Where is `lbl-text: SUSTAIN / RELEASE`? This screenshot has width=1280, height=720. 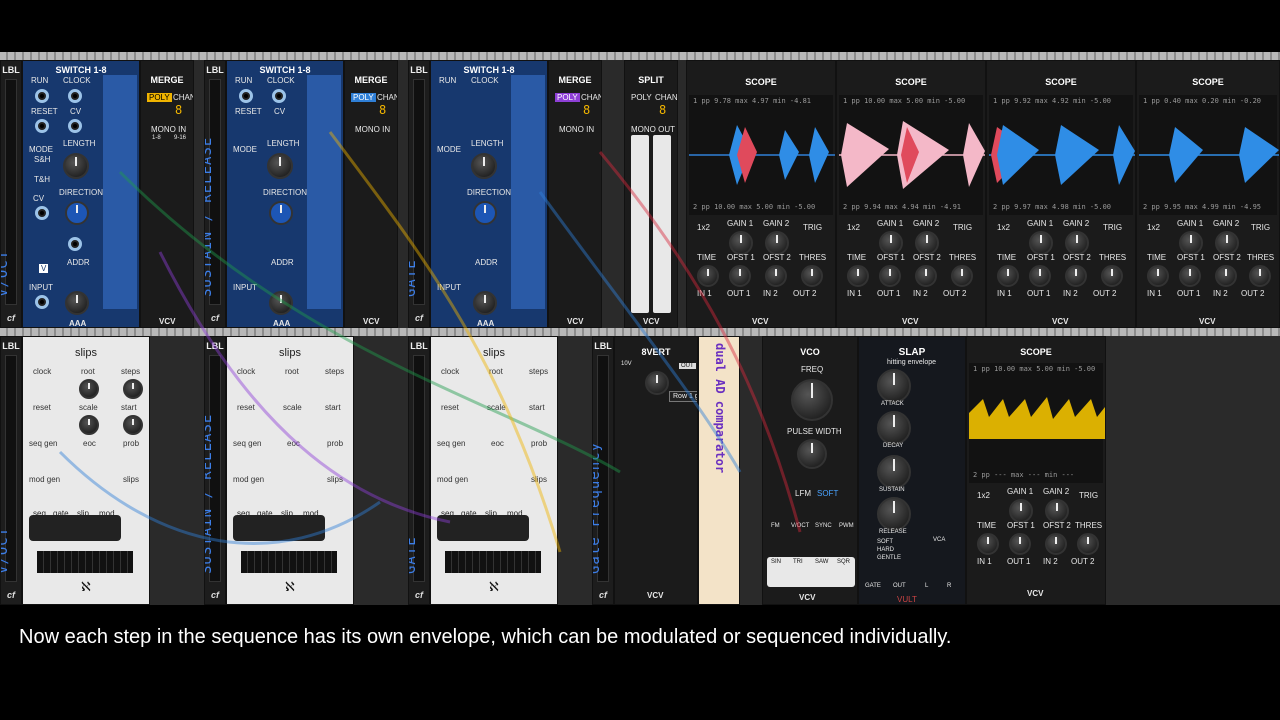
lbl-text: SUSTAIN / RELEASE is located at coordinates (209, 493).